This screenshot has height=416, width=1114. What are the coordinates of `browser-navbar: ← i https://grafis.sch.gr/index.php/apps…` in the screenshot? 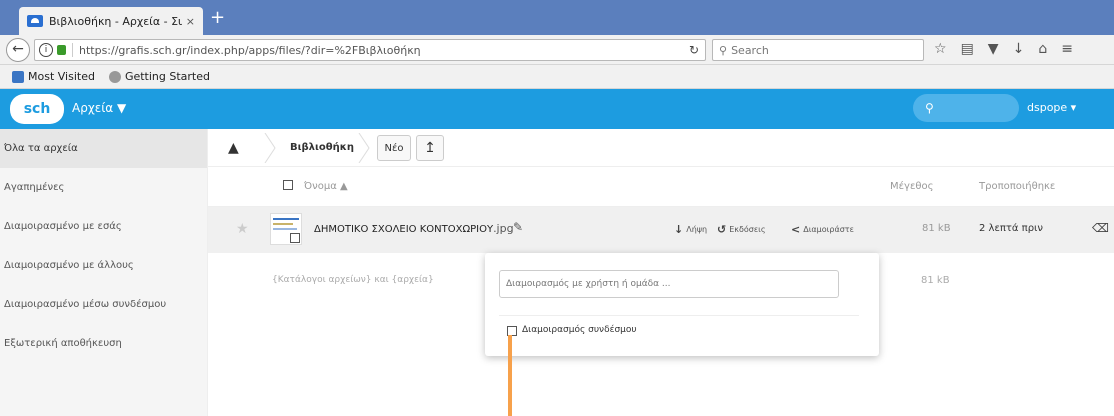 It's located at (557, 50).